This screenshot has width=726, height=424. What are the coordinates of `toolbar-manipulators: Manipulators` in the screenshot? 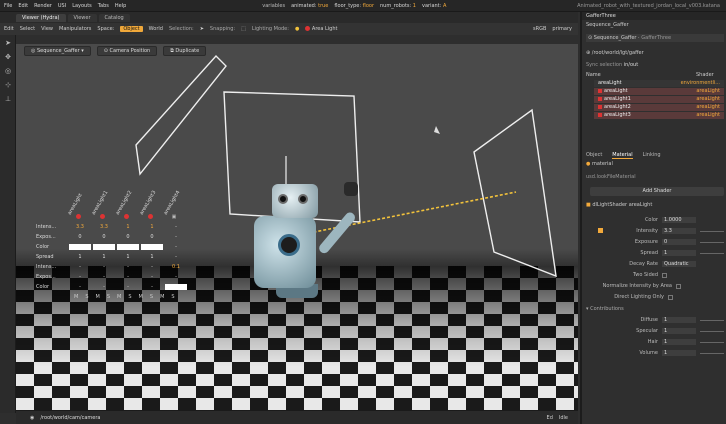 It's located at (75, 29).